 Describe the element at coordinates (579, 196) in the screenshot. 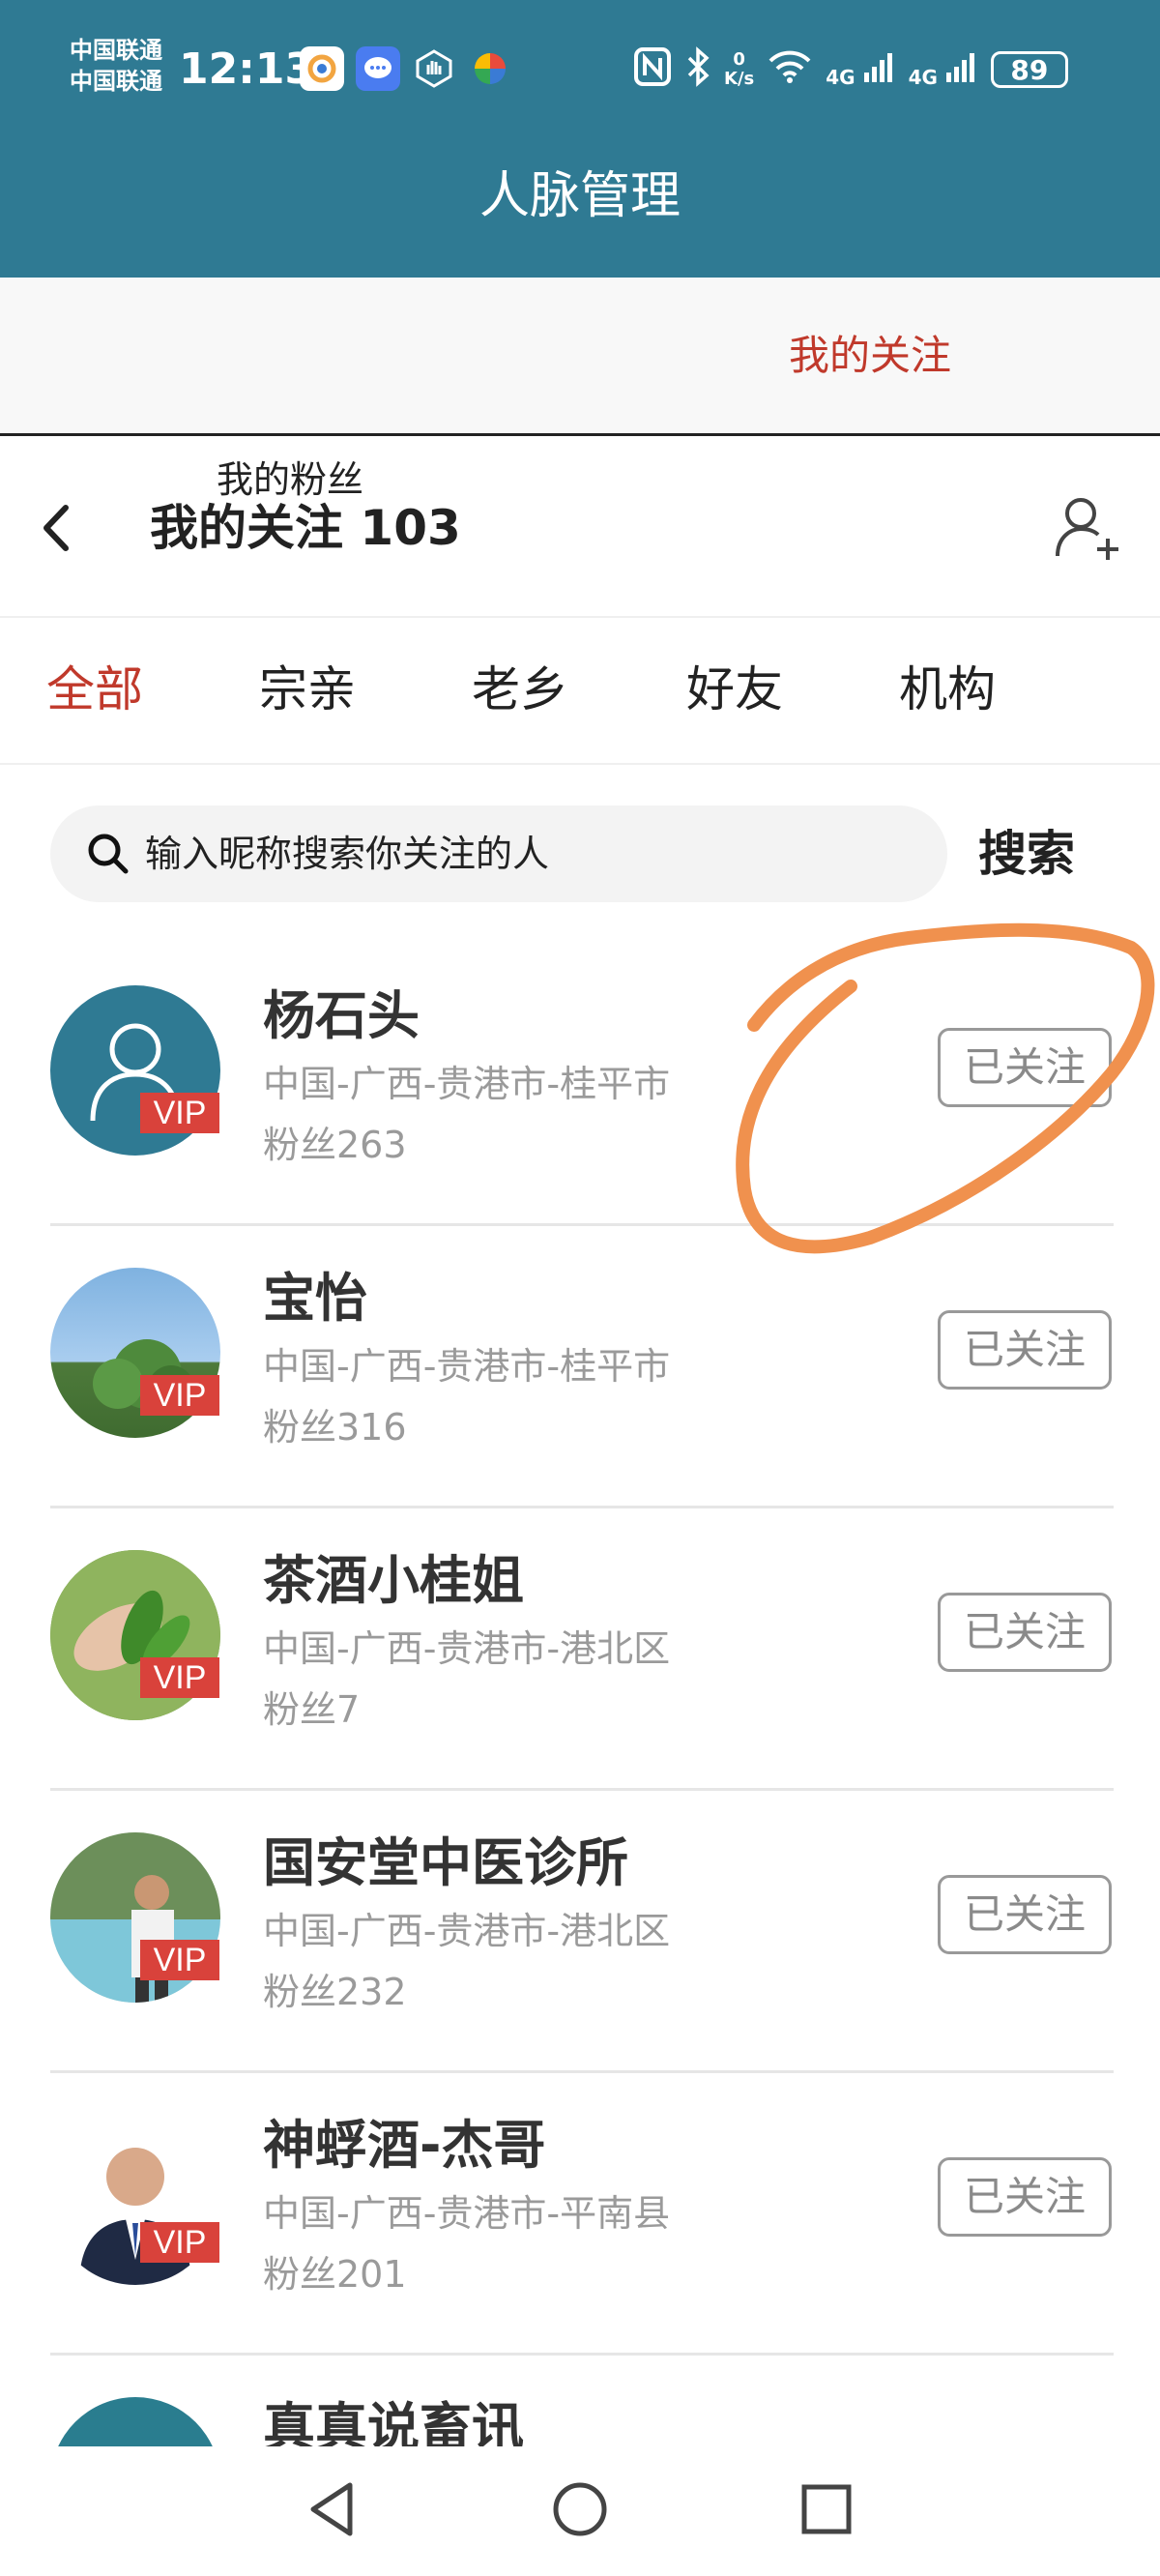

I see `page-title: 人脉管理` at that location.